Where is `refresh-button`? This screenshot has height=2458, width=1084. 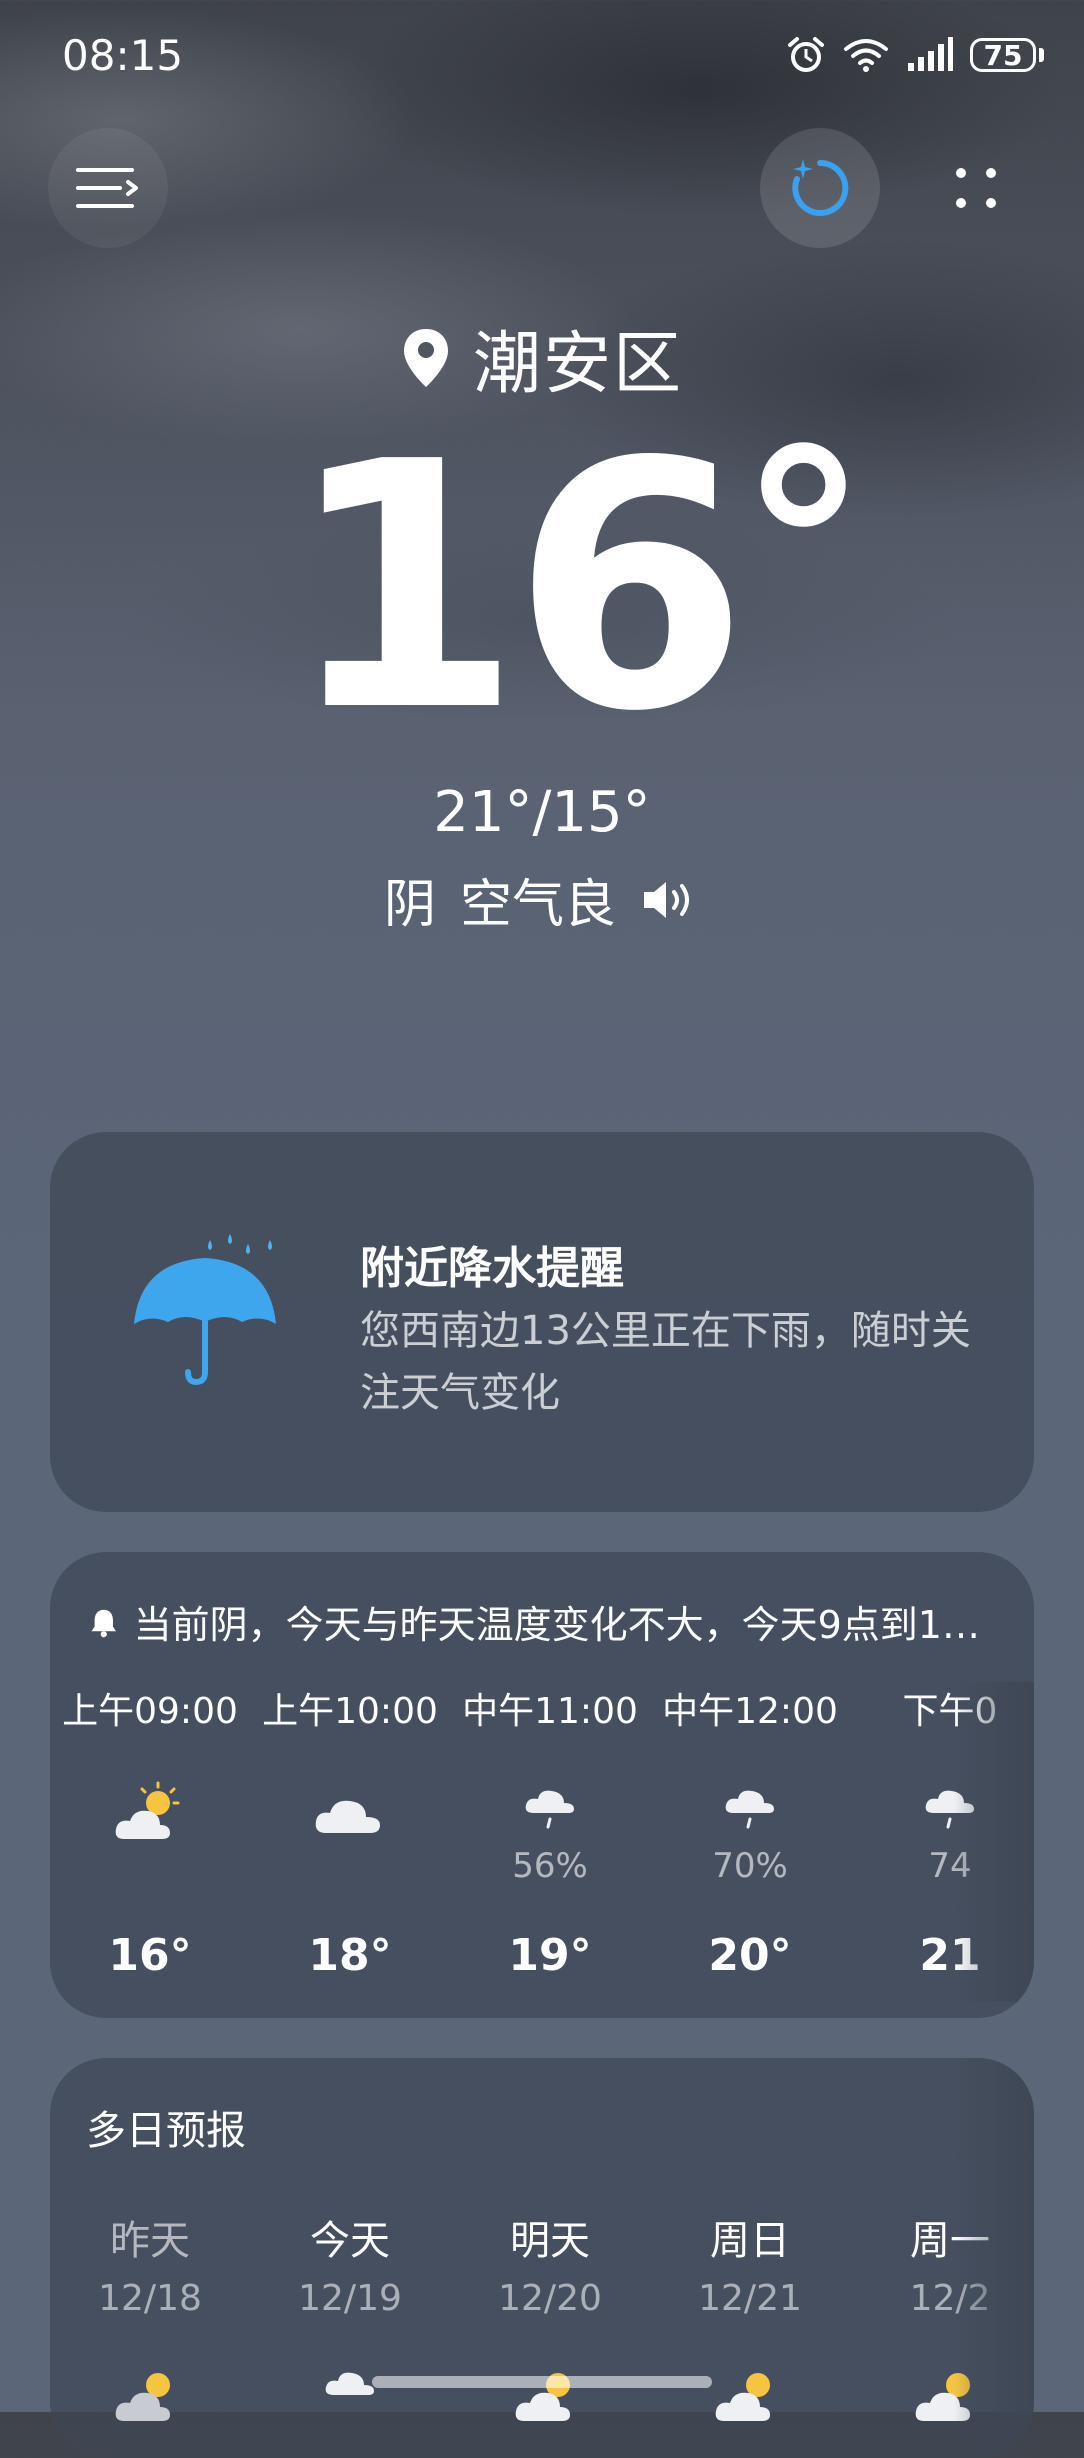 refresh-button is located at coordinates (820, 188).